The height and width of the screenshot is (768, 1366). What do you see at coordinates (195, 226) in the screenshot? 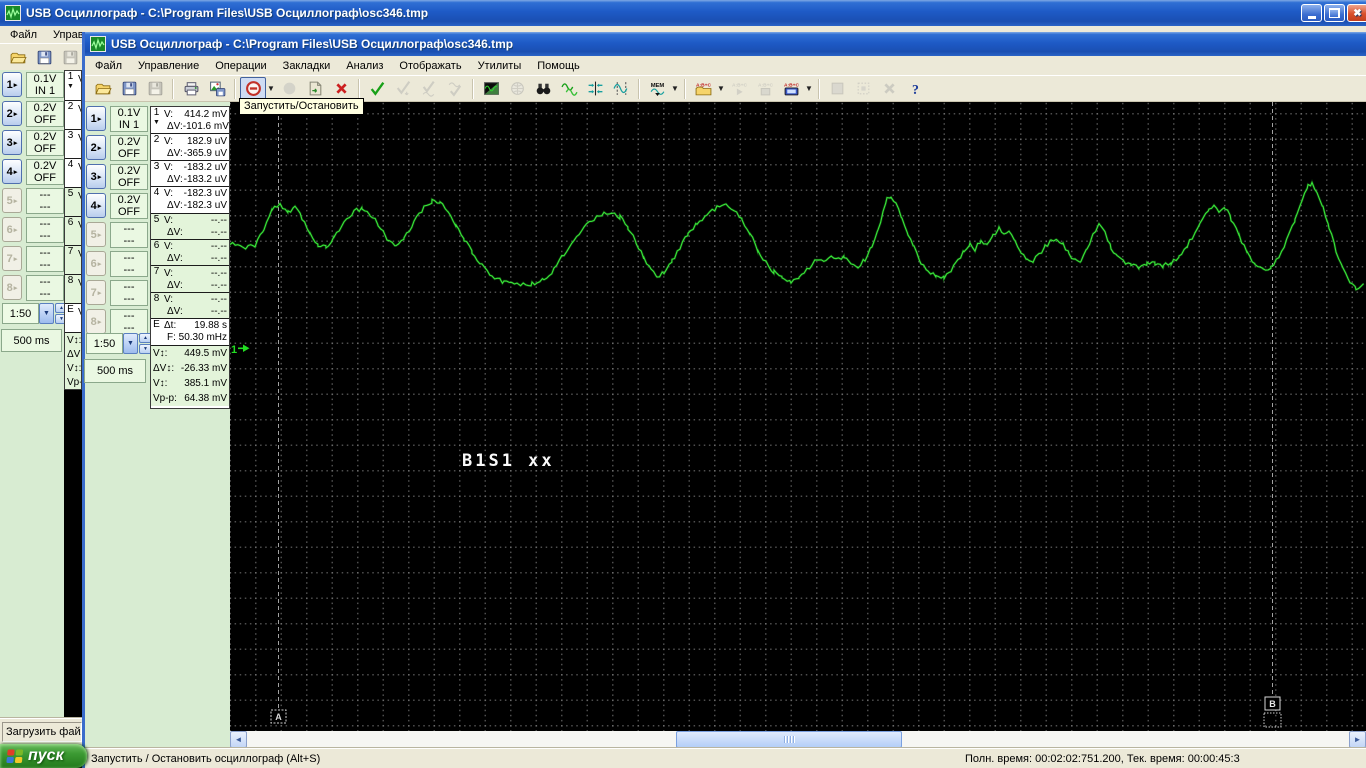
I see `measurement-values: V: --.-- ΔV: --.--` at bounding box center [195, 226].